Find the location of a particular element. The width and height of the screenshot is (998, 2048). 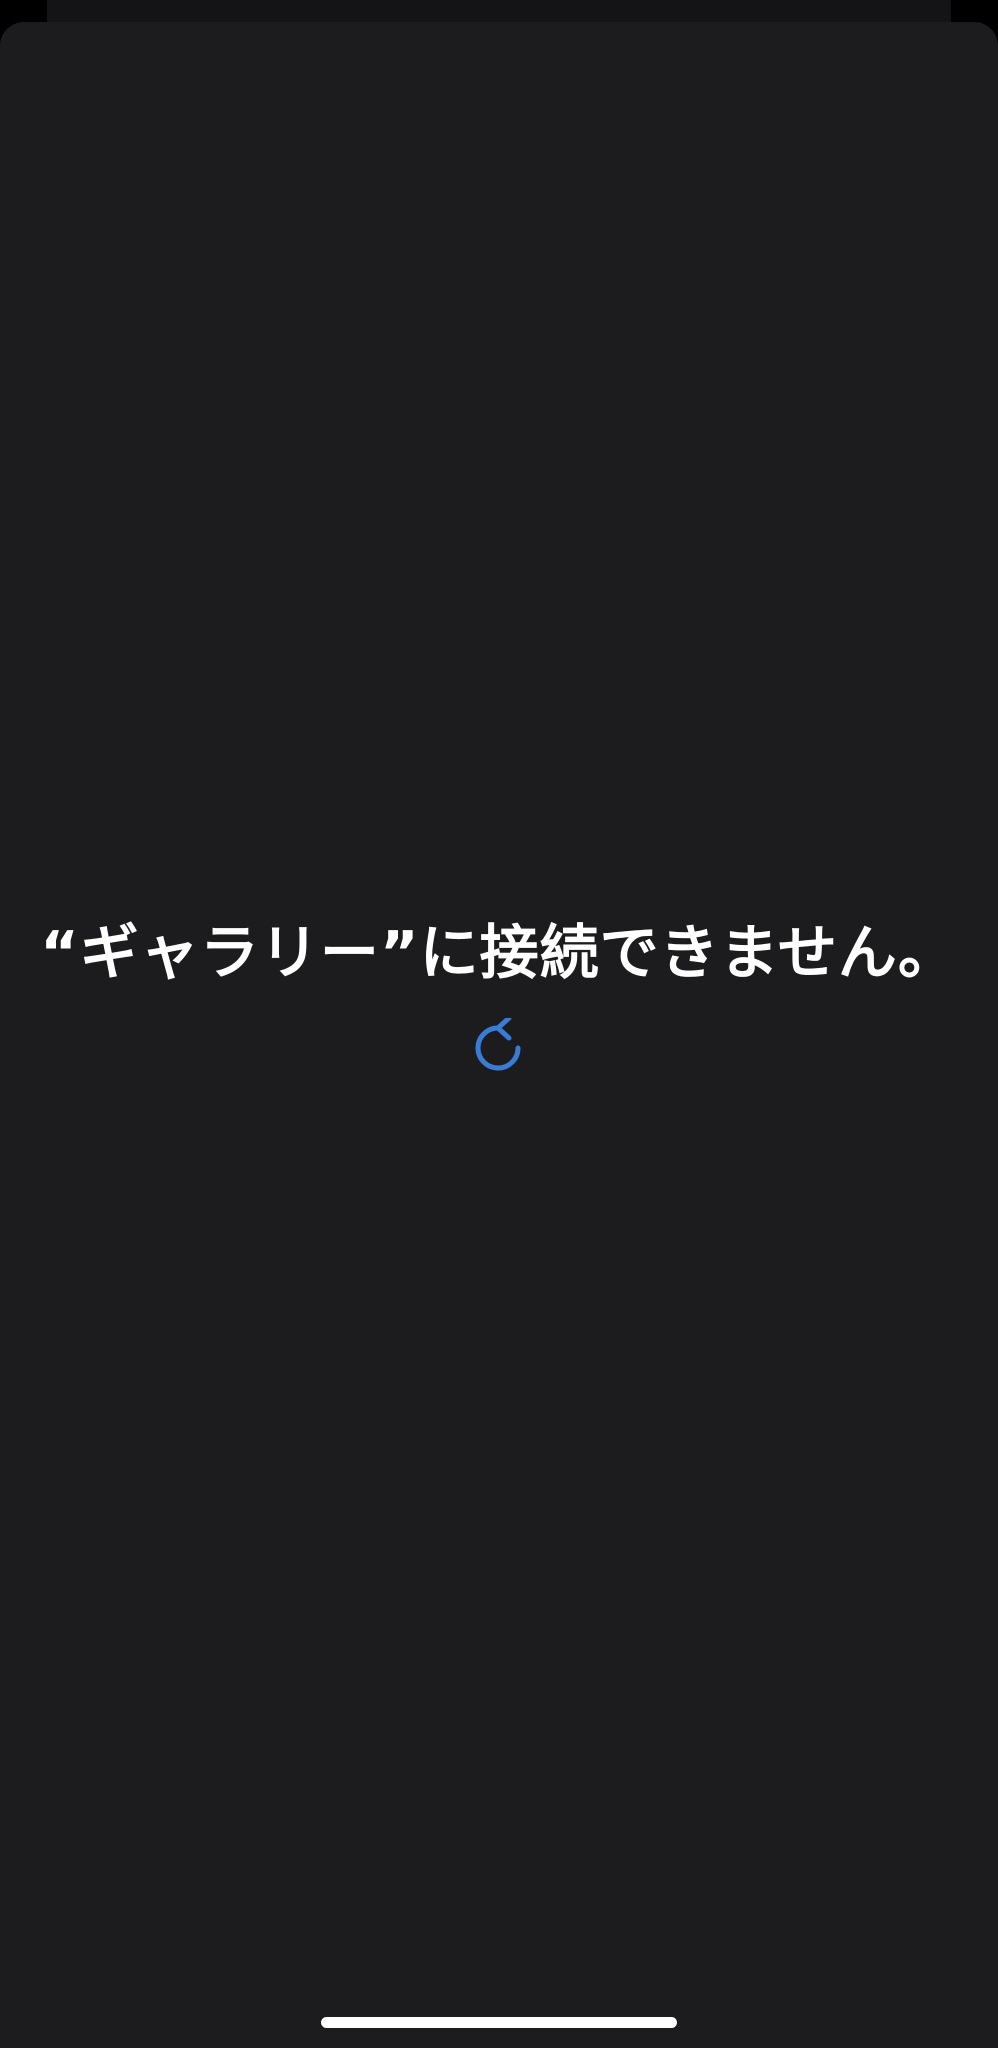

retry-button is located at coordinates (499, 1046).